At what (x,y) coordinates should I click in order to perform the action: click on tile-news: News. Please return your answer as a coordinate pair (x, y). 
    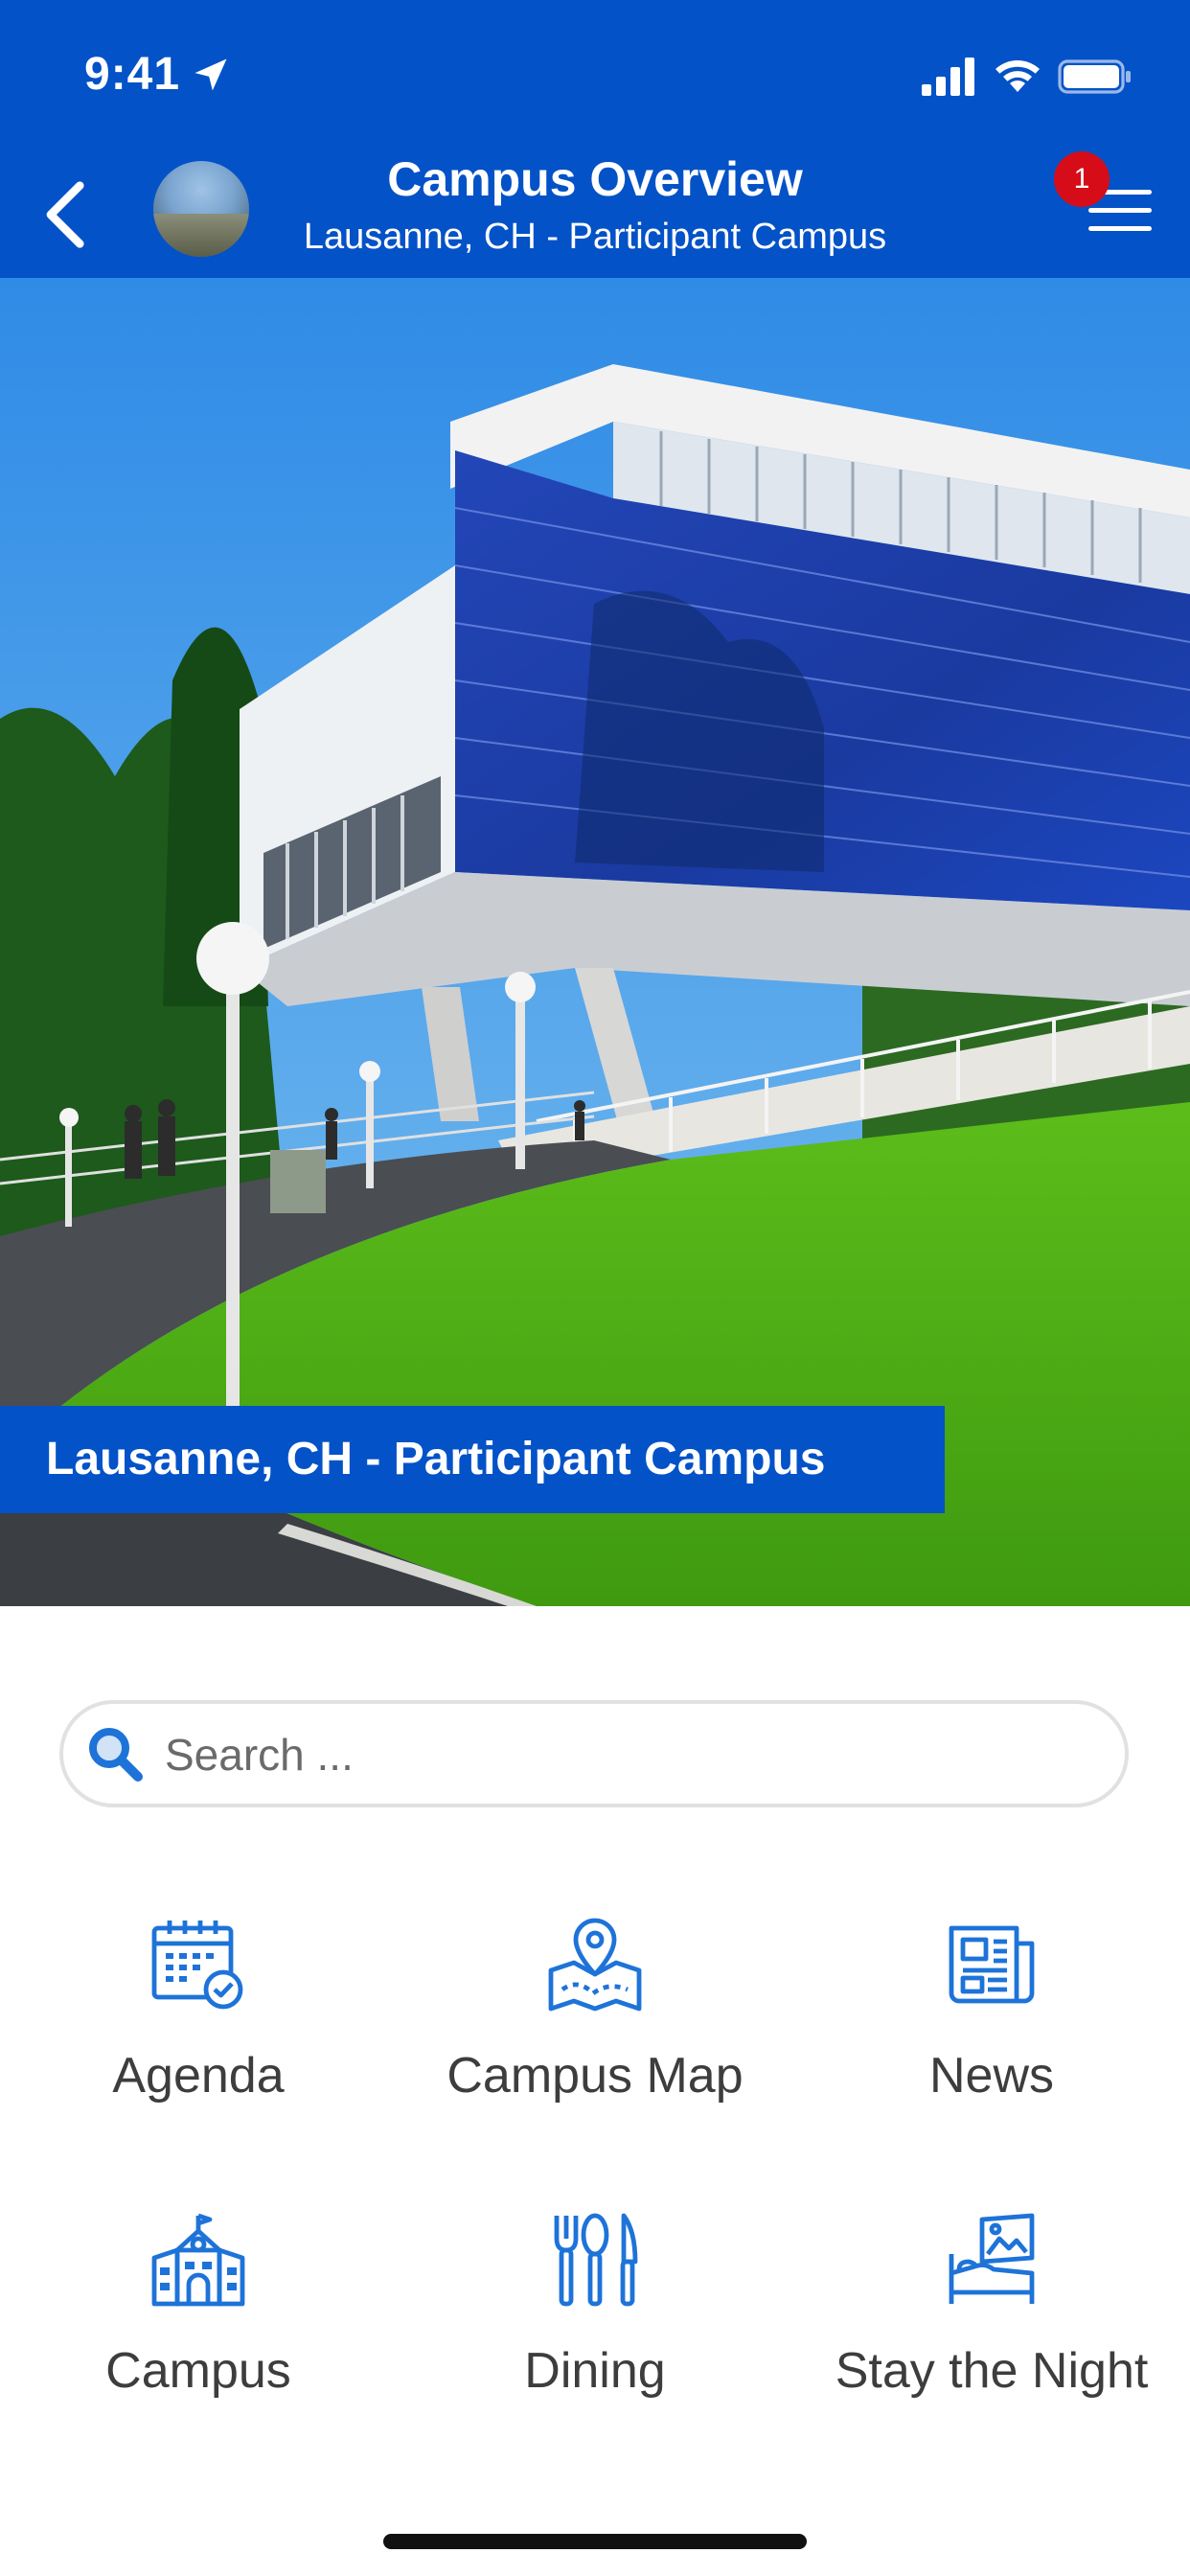
    Looking at the image, I should click on (991, 2042).